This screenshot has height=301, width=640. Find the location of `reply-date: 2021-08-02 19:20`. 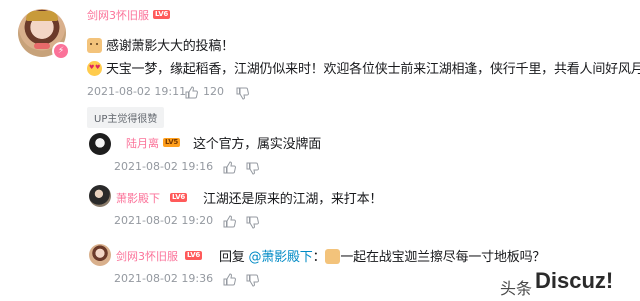

reply-date: 2021-08-02 19:20 is located at coordinates (164, 220).